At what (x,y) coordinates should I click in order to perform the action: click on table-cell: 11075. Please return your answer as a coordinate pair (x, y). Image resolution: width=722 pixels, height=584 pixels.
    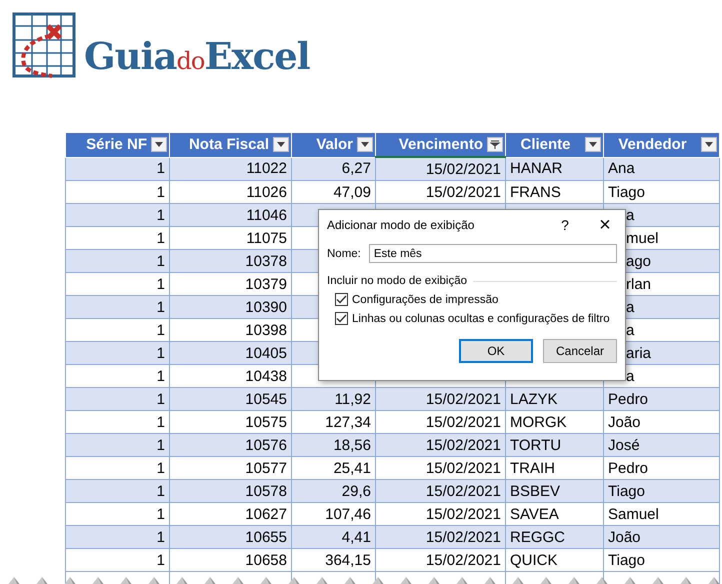
    Looking at the image, I should click on (266, 238).